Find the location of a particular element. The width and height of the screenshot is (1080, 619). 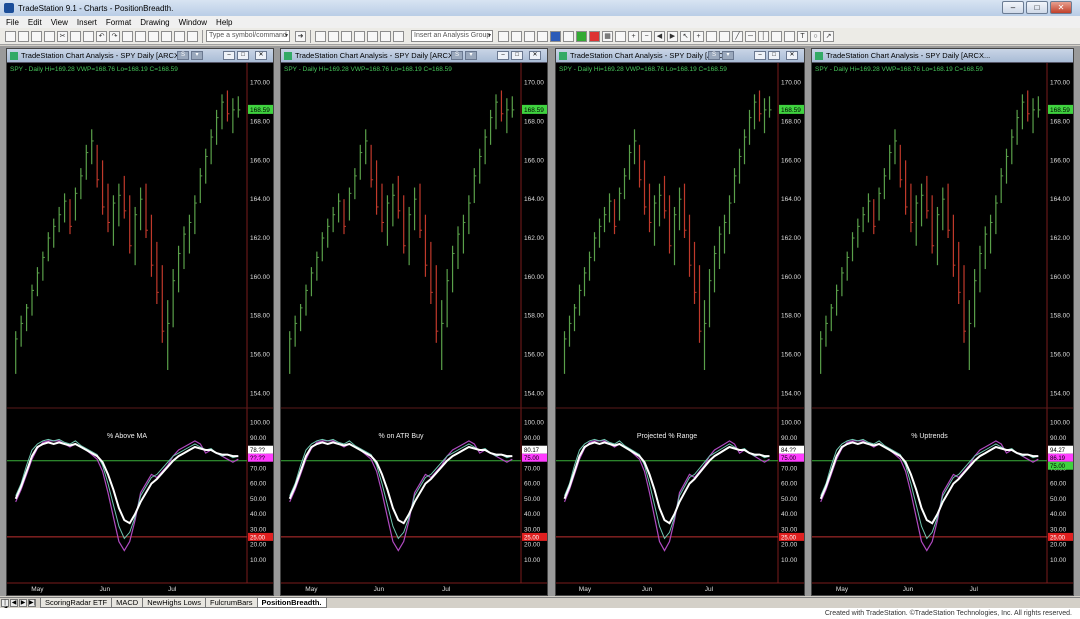

chart-icon is located at coordinates (192, 36).